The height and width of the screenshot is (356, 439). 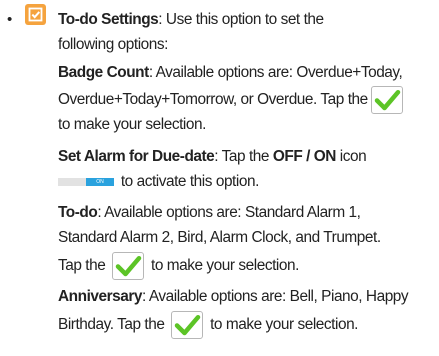 What do you see at coordinates (282, 324) in the screenshot?
I see `anniversary-selection-text: to make your selection.` at bounding box center [282, 324].